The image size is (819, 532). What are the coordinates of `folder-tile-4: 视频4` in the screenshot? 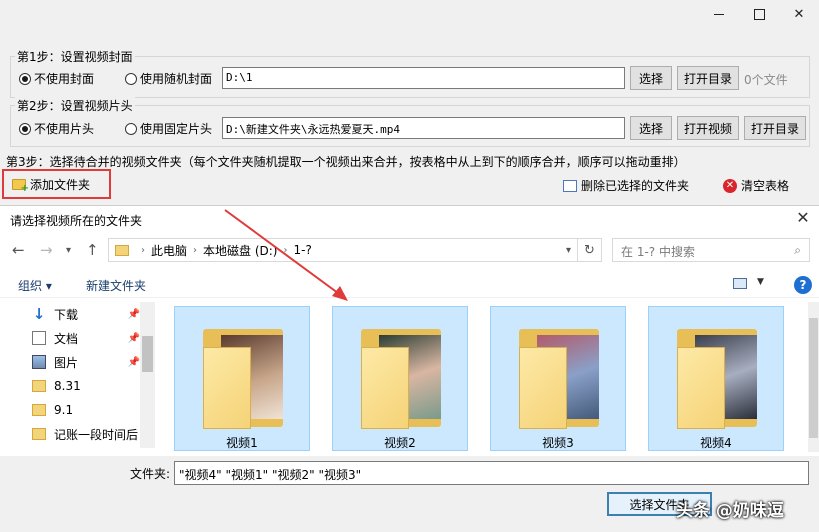 It's located at (716, 378).